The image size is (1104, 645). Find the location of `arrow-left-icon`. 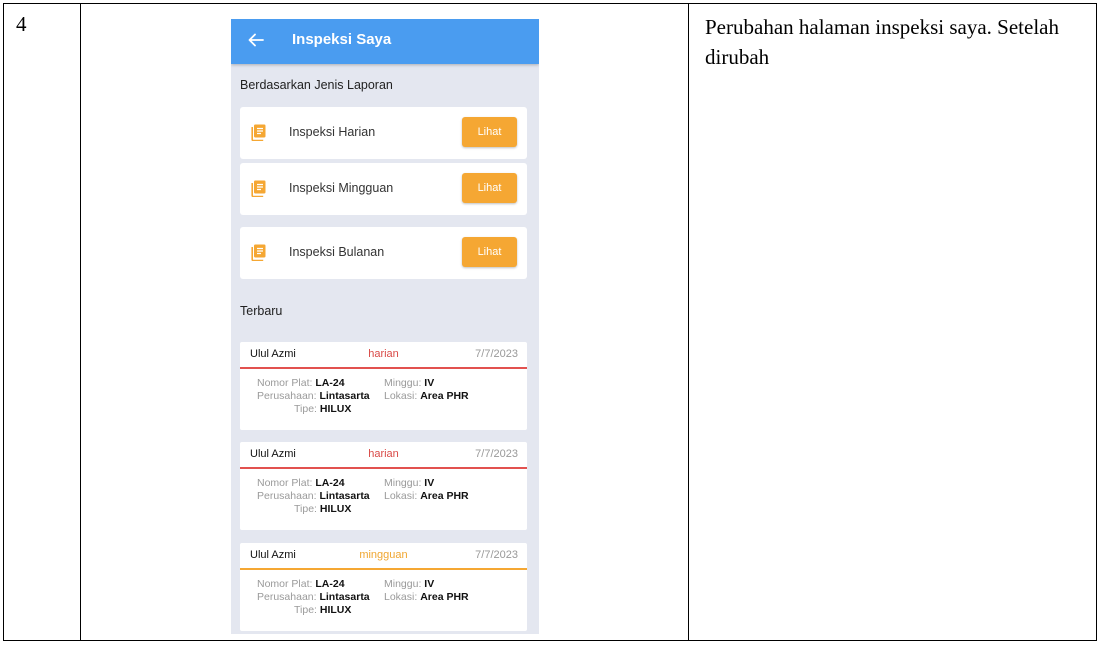

arrow-left-icon is located at coordinates (256, 40).